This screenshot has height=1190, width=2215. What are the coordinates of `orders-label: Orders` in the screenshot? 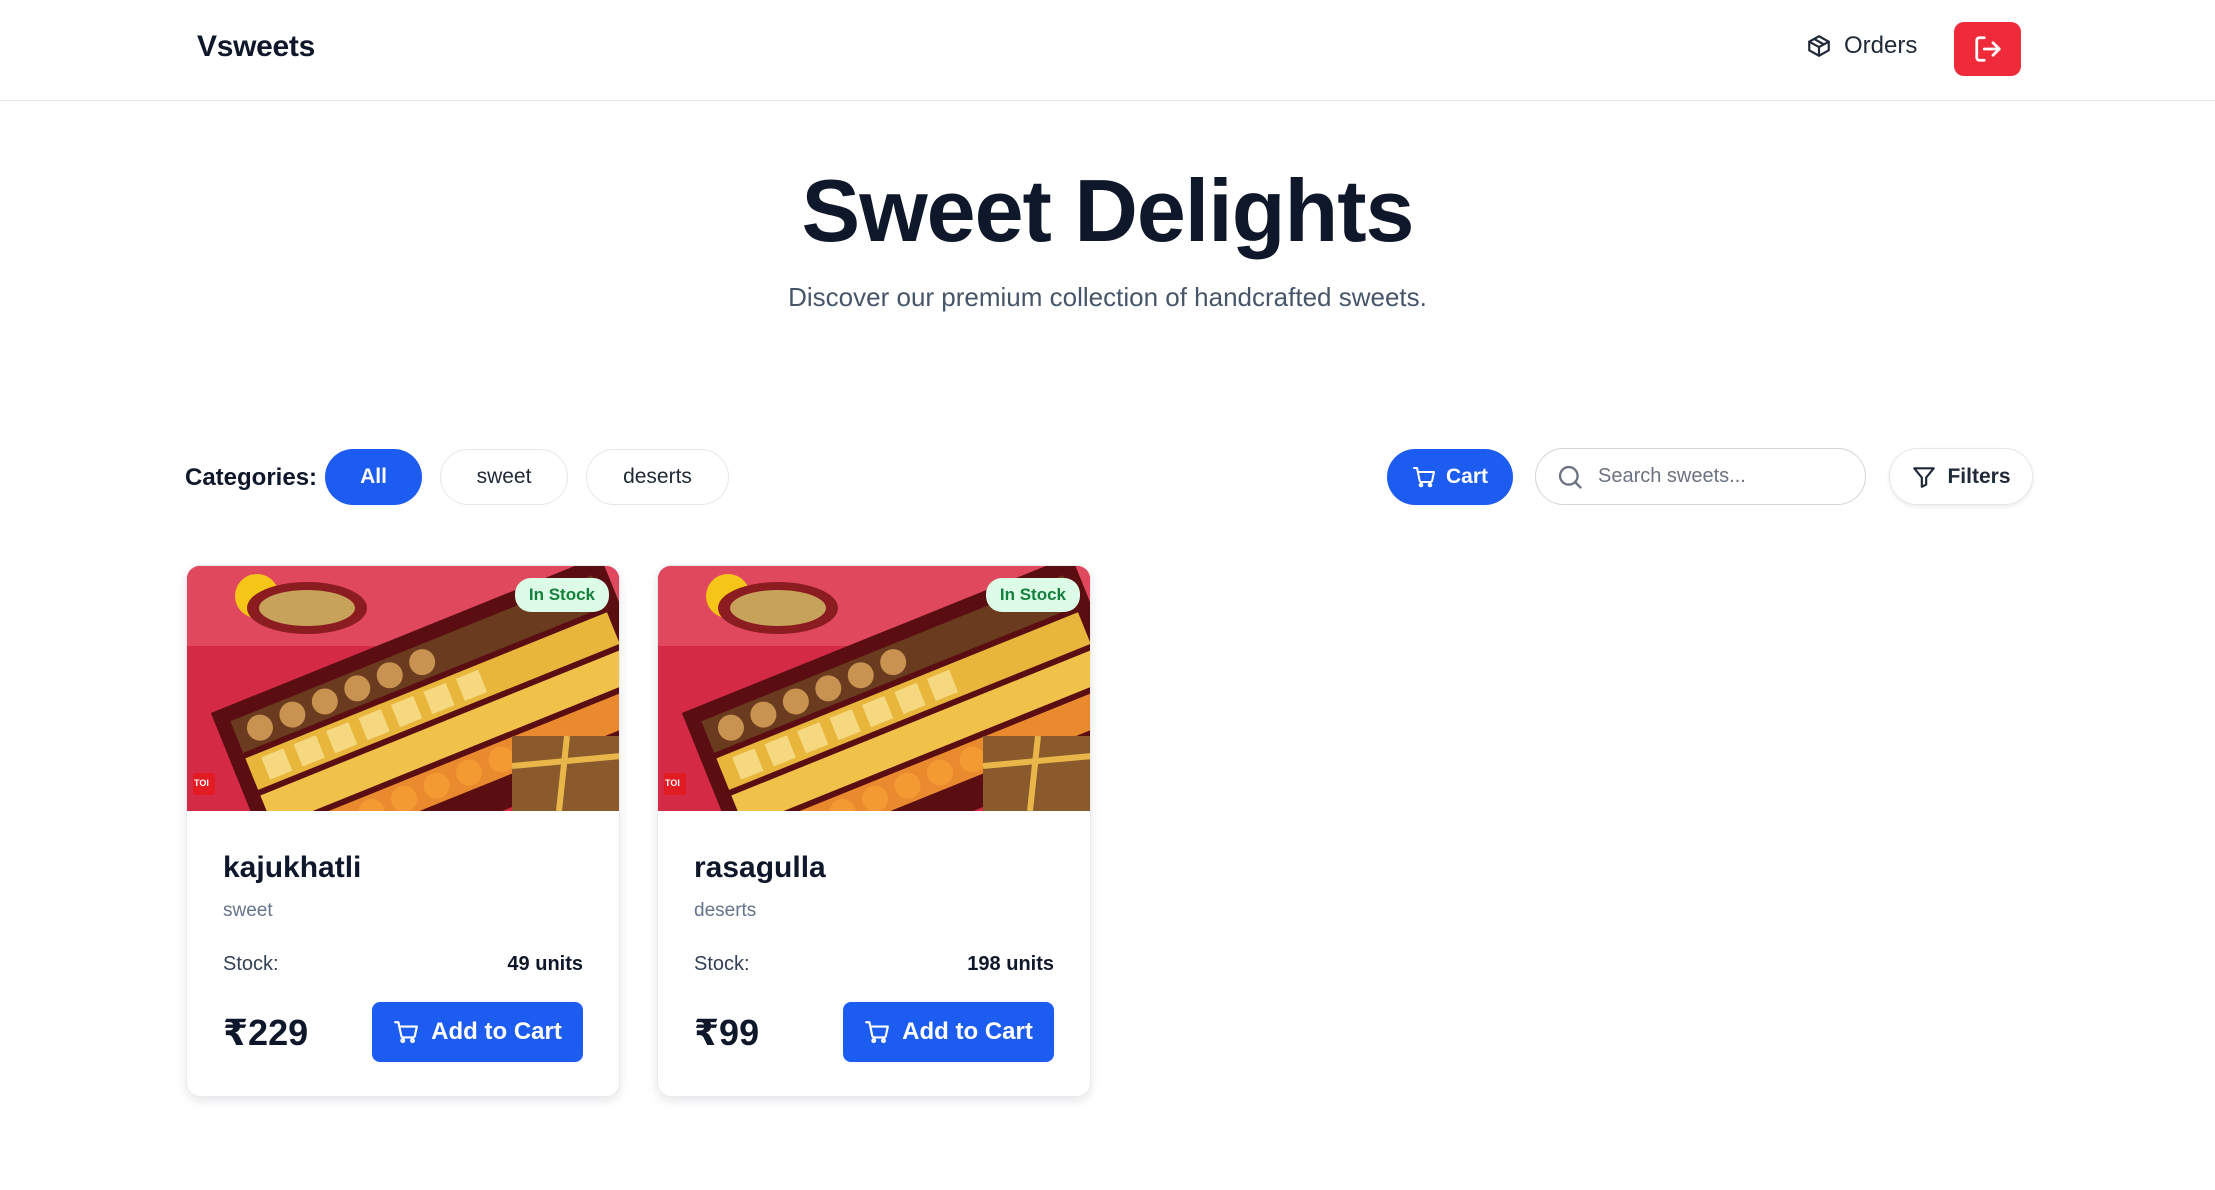 It's located at (1881, 45).